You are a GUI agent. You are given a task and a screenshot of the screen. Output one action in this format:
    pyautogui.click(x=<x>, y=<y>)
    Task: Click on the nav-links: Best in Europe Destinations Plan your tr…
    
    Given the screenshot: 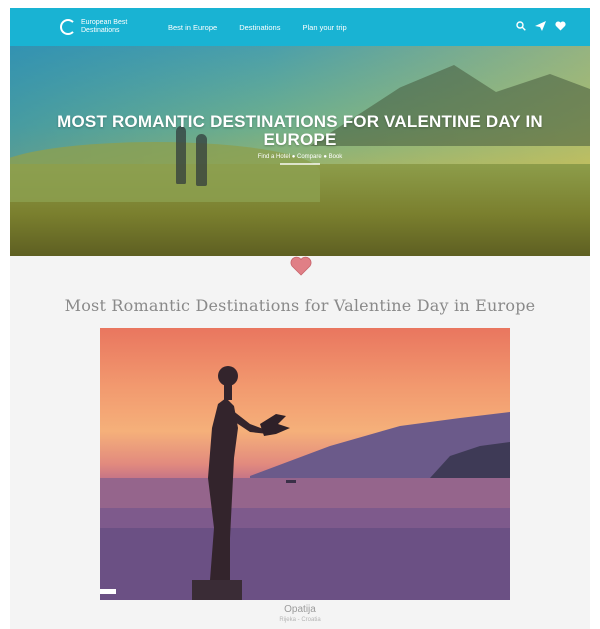 What is the action you would take?
    pyautogui.click(x=257, y=27)
    